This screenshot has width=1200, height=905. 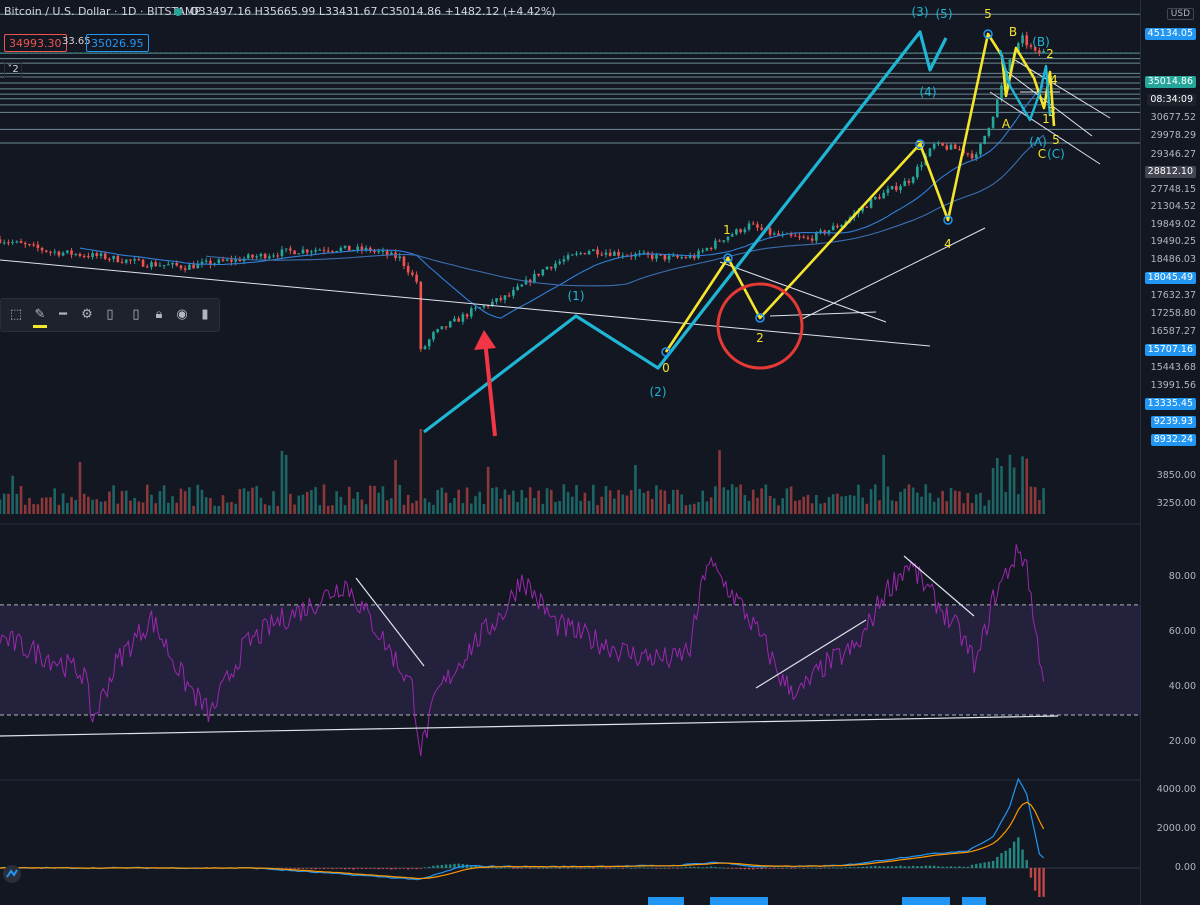 What do you see at coordinates (1180, 14) in the screenshot?
I see `currency-label: USD` at bounding box center [1180, 14].